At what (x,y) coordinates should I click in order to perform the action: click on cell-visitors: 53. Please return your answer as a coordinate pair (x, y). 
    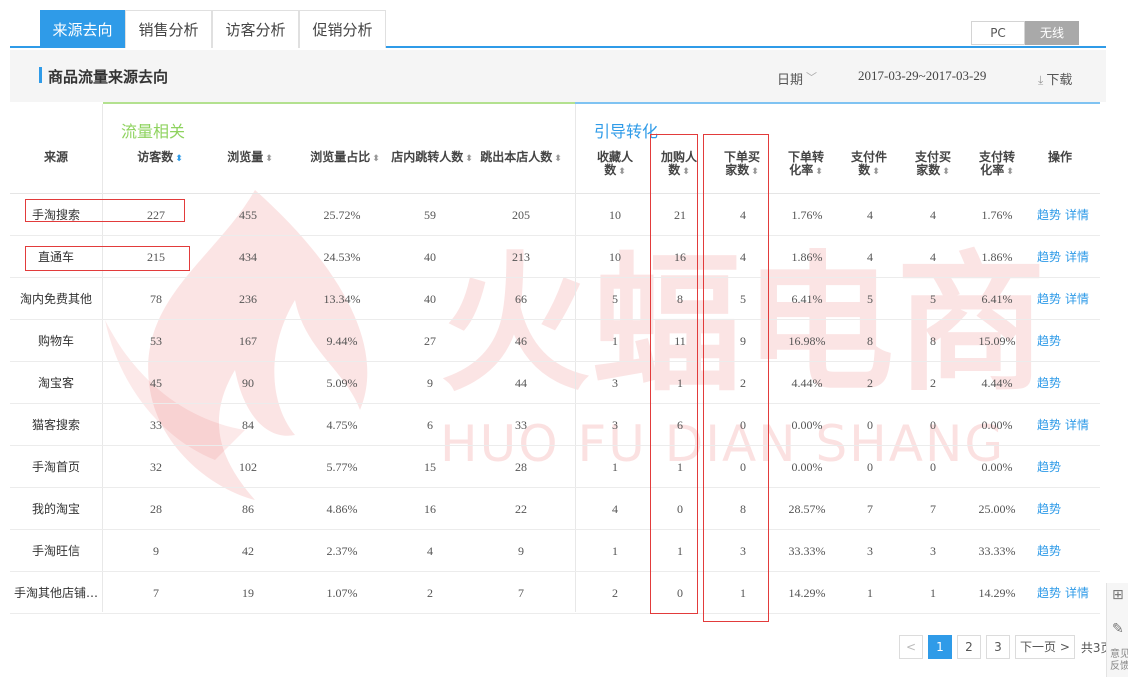
    Looking at the image, I should click on (156, 341).